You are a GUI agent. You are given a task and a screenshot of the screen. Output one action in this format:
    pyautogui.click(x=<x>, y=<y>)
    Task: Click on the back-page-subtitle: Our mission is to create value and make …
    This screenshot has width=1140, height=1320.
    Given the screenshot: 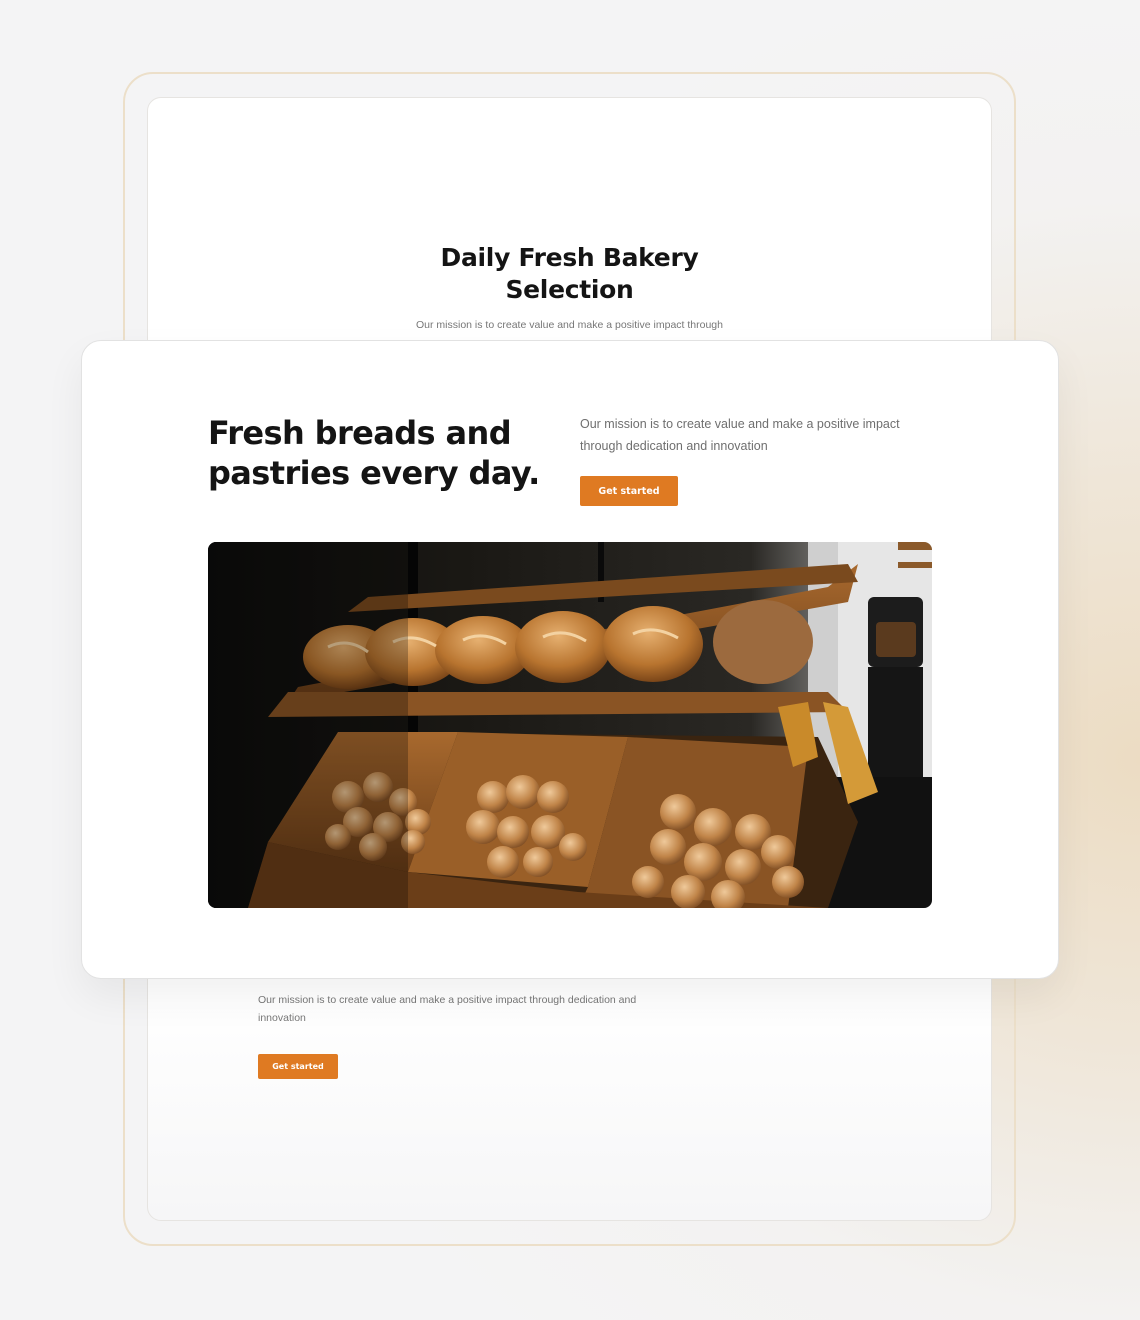 What is the action you would take?
    pyautogui.click(x=569, y=325)
    